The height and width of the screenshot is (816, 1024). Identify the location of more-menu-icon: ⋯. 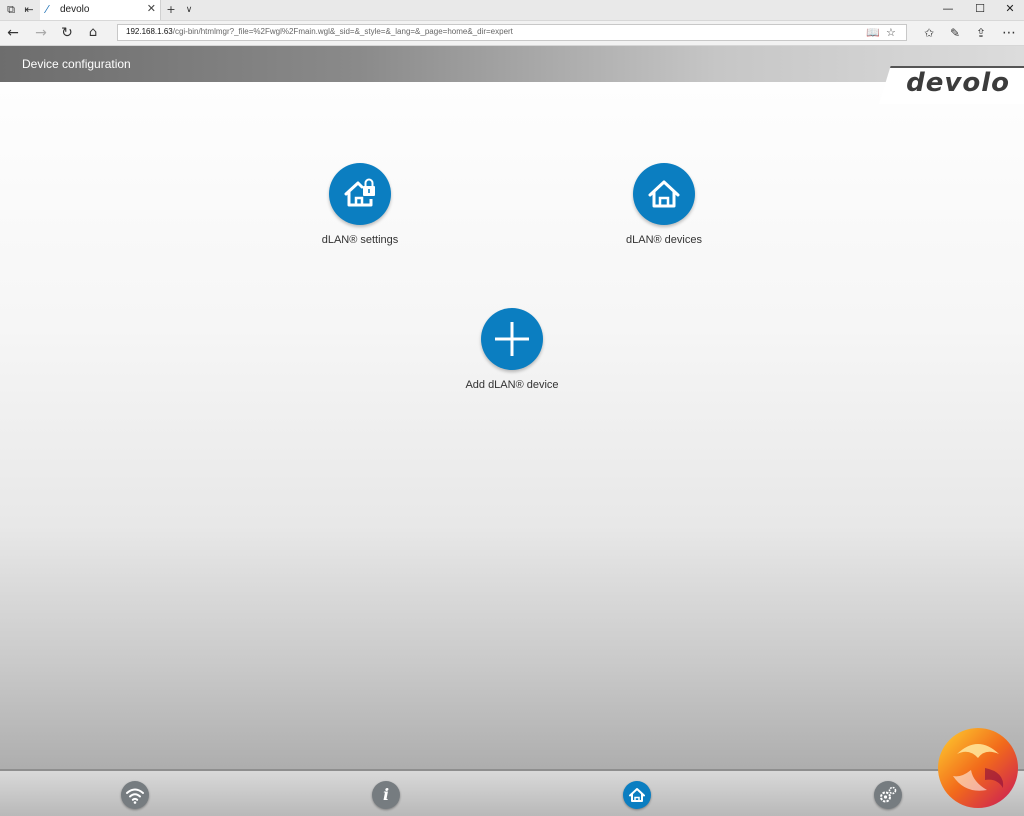
(1009, 33).